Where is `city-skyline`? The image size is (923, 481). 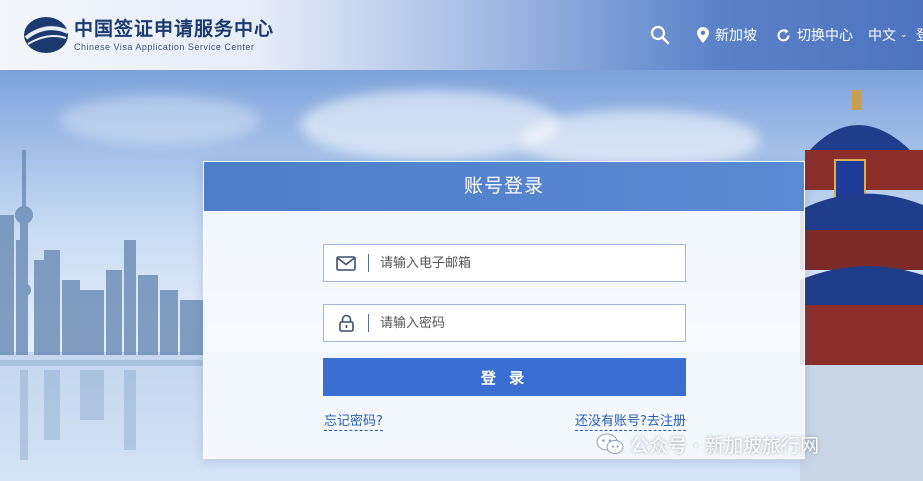 city-skyline is located at coordinates (102, 305).